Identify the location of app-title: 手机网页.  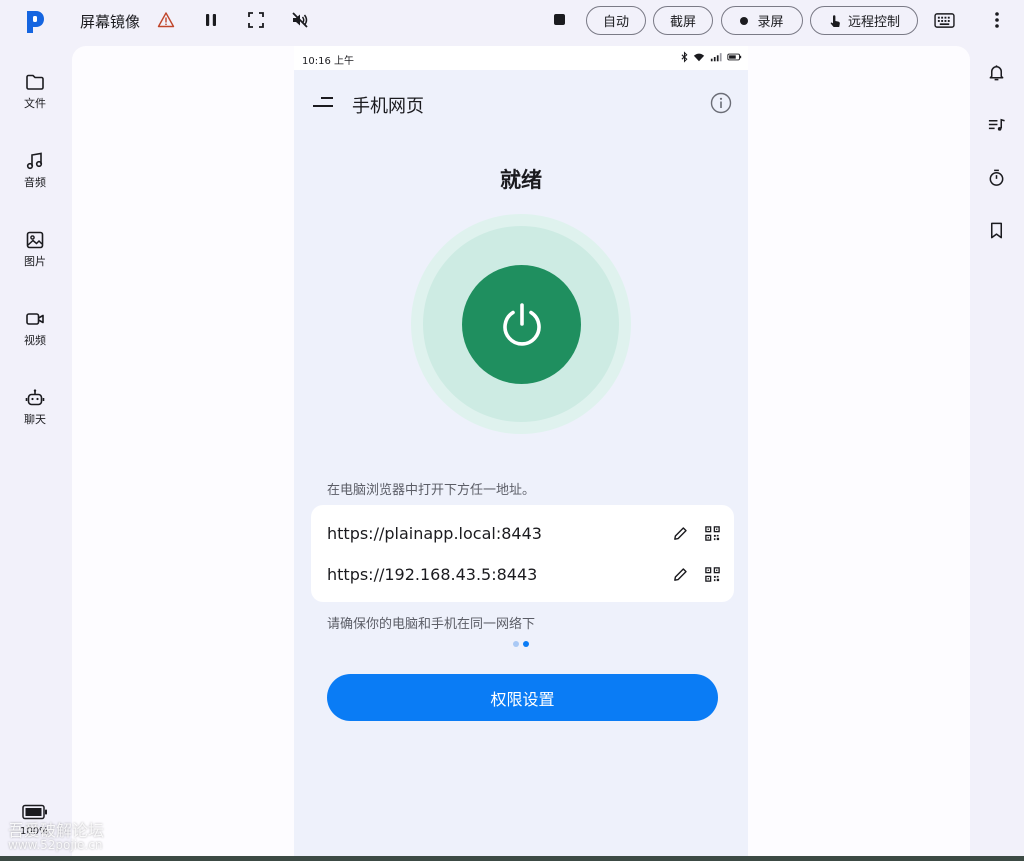
(388, 106).